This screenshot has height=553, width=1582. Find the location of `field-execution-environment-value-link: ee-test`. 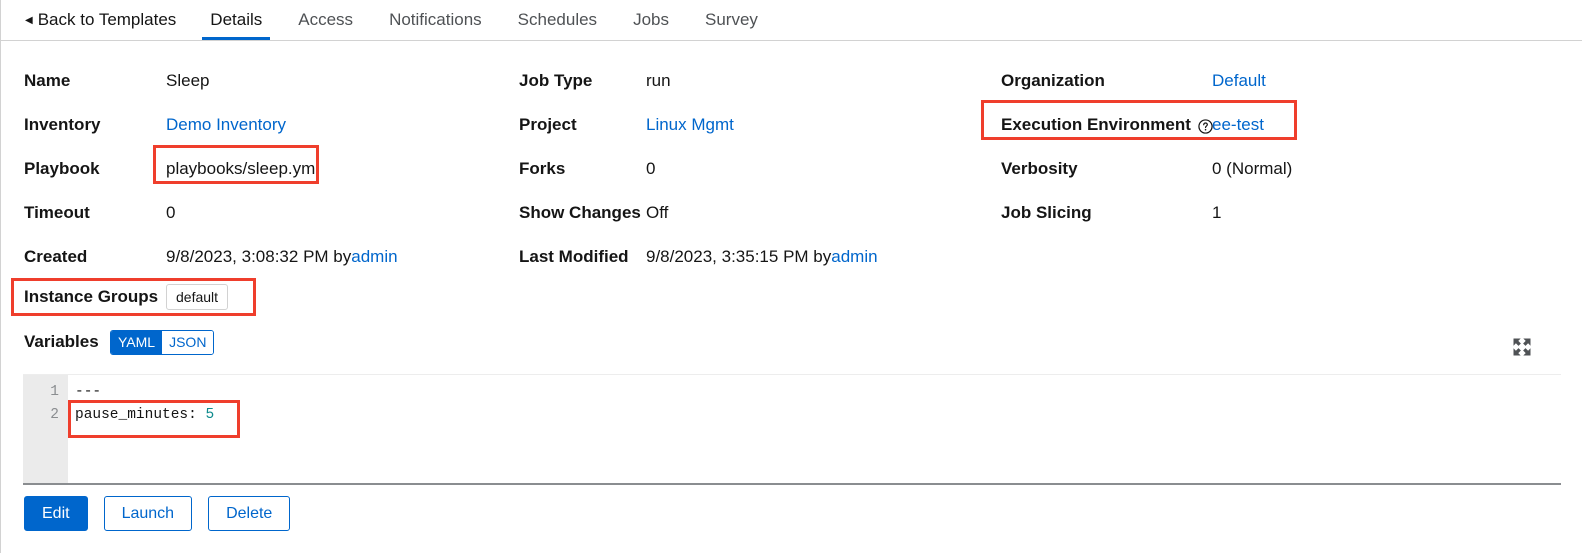

field-execution-environment-value-link: ee-test is located at coordinates (1238, 125).